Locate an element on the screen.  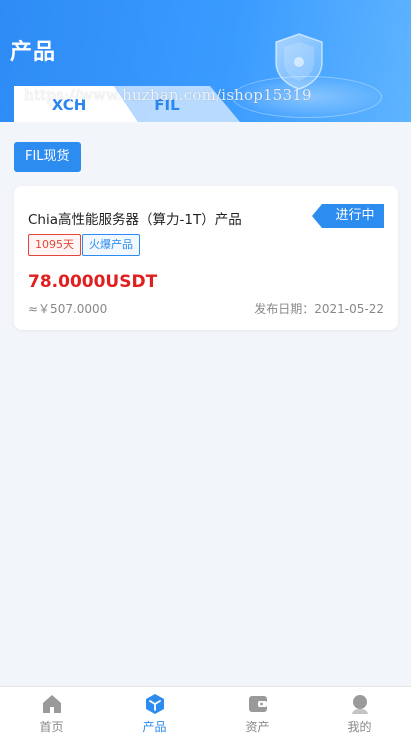
user-icon is located at coordinates (360, 704).